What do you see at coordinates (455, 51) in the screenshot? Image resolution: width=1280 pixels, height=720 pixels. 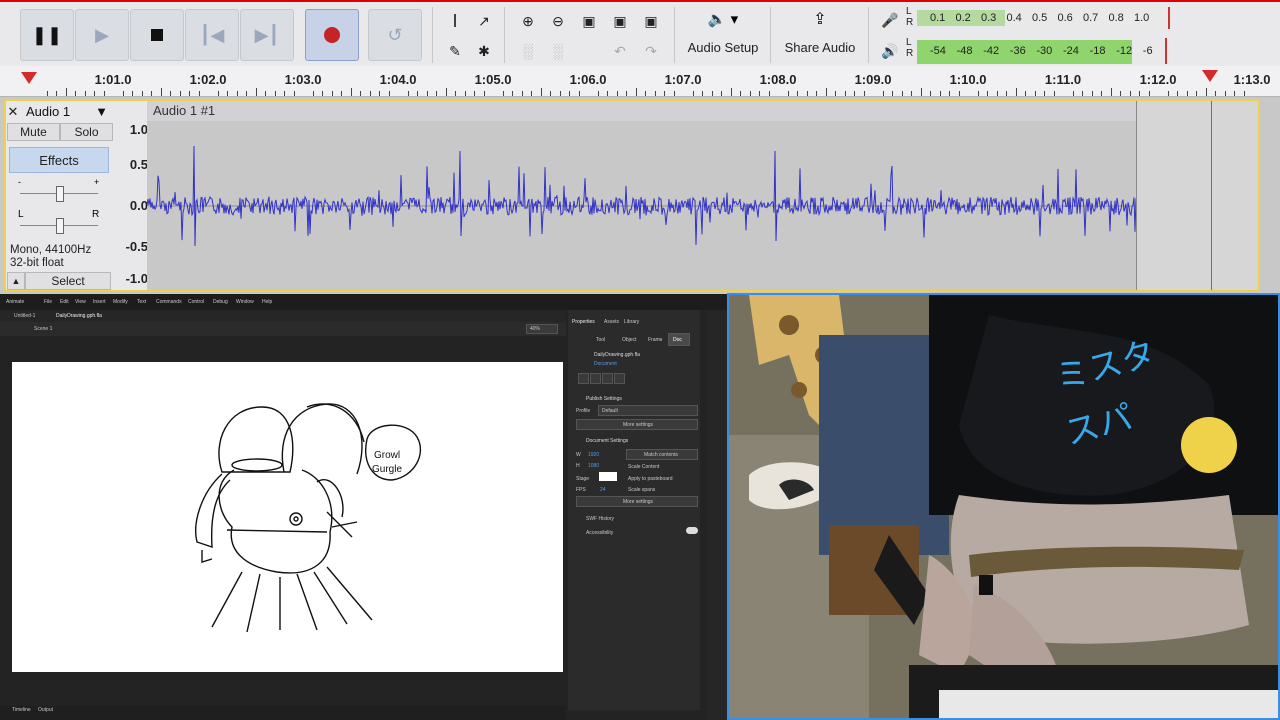 I see `draw-tool-icon: ✎` at bounding box center [455, 51].